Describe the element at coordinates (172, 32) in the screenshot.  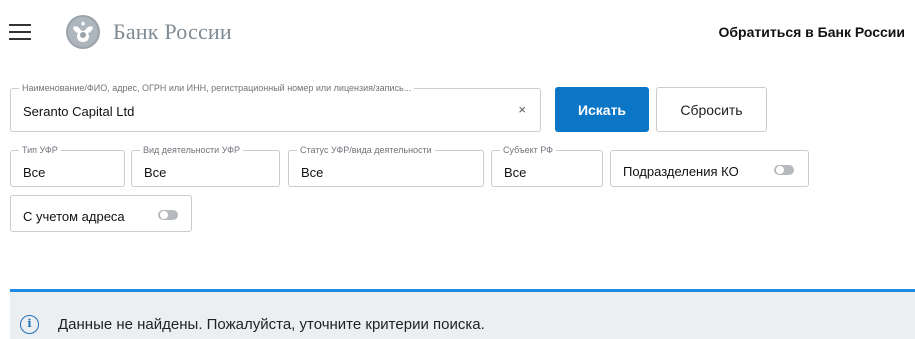
I see `brand-name: Банк России` at that location.